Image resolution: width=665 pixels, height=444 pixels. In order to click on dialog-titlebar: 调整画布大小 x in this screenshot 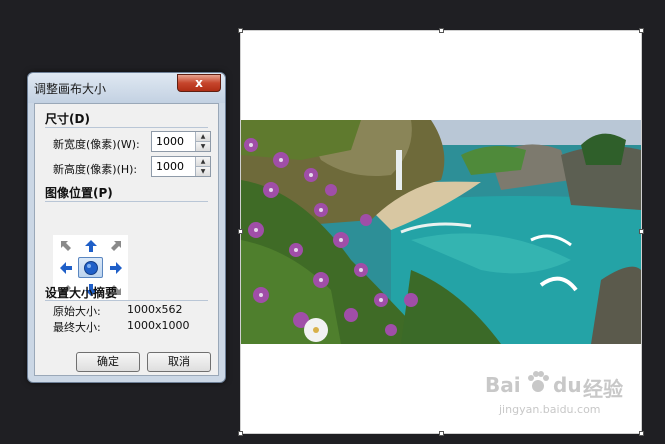, I will do `click(126, 88)`.